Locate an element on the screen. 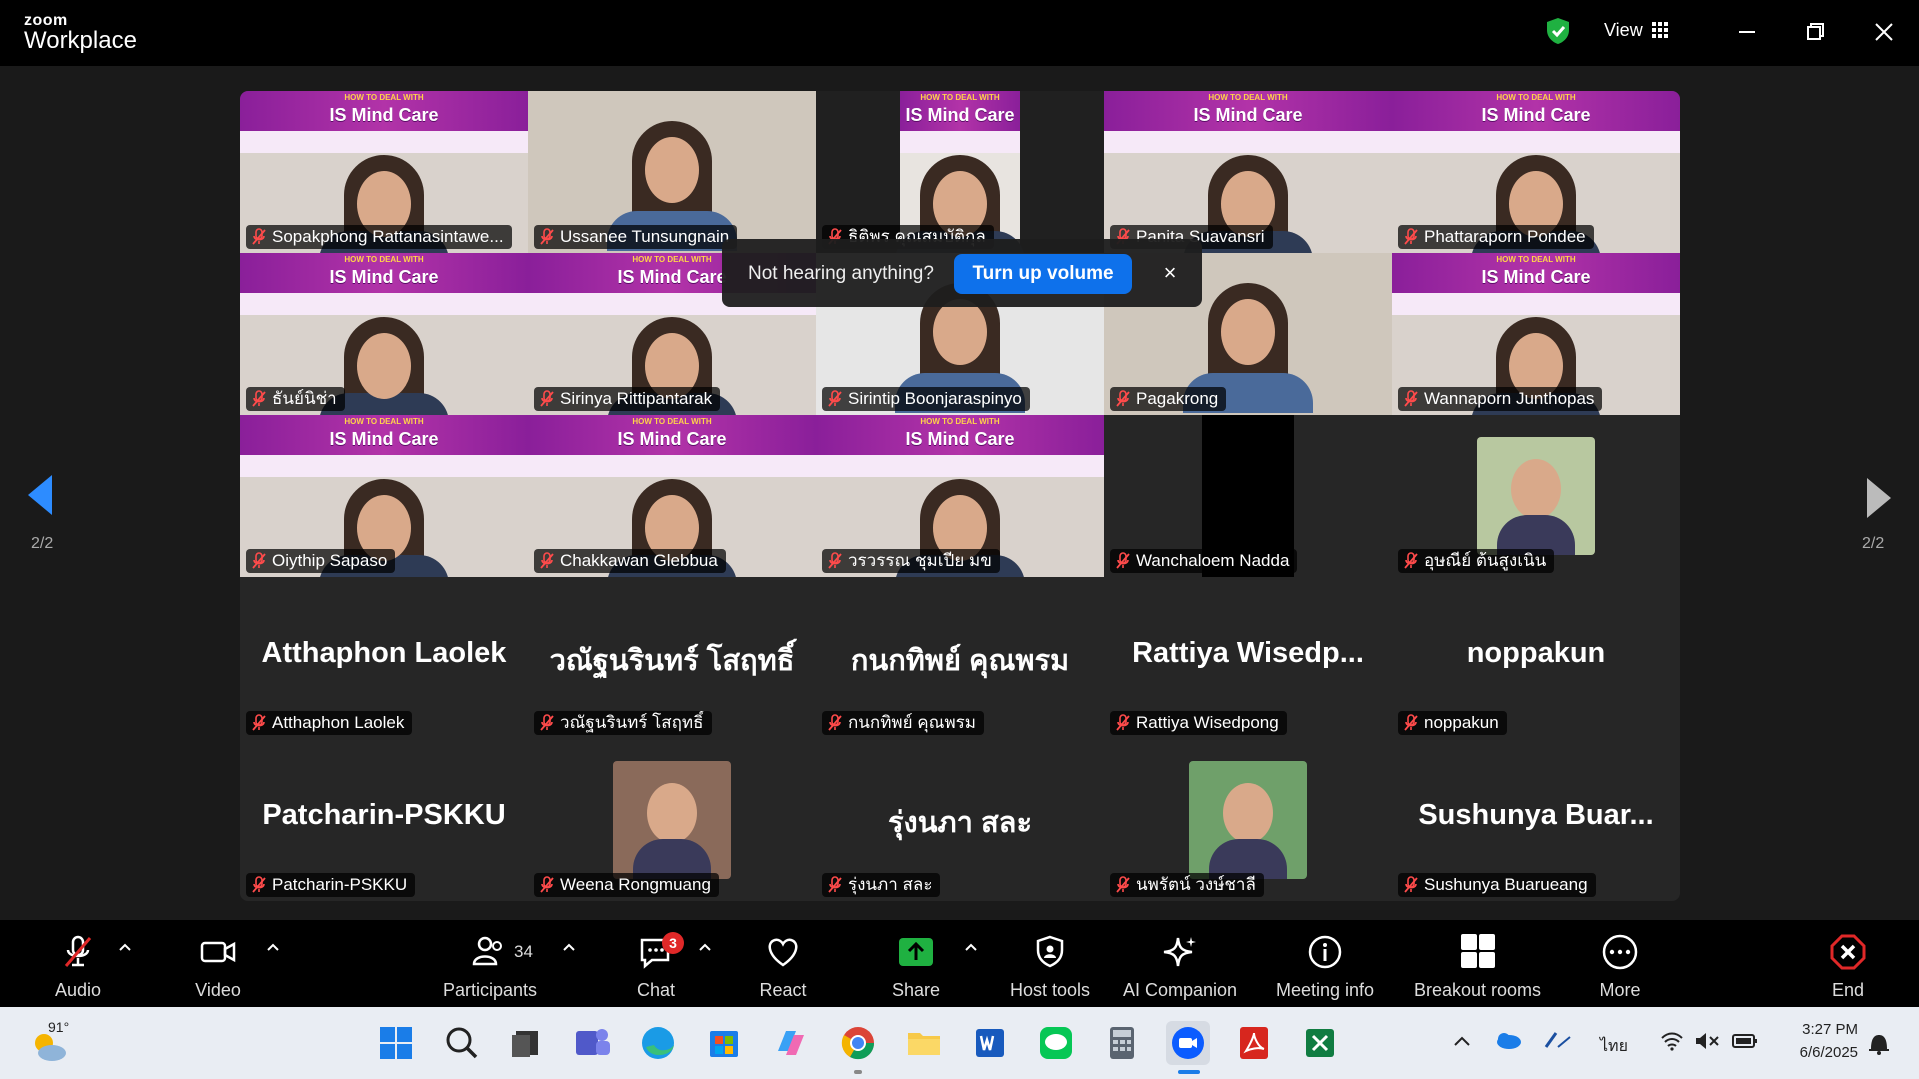  next-page-arrow-icon is located at coordinates (1879, 498).